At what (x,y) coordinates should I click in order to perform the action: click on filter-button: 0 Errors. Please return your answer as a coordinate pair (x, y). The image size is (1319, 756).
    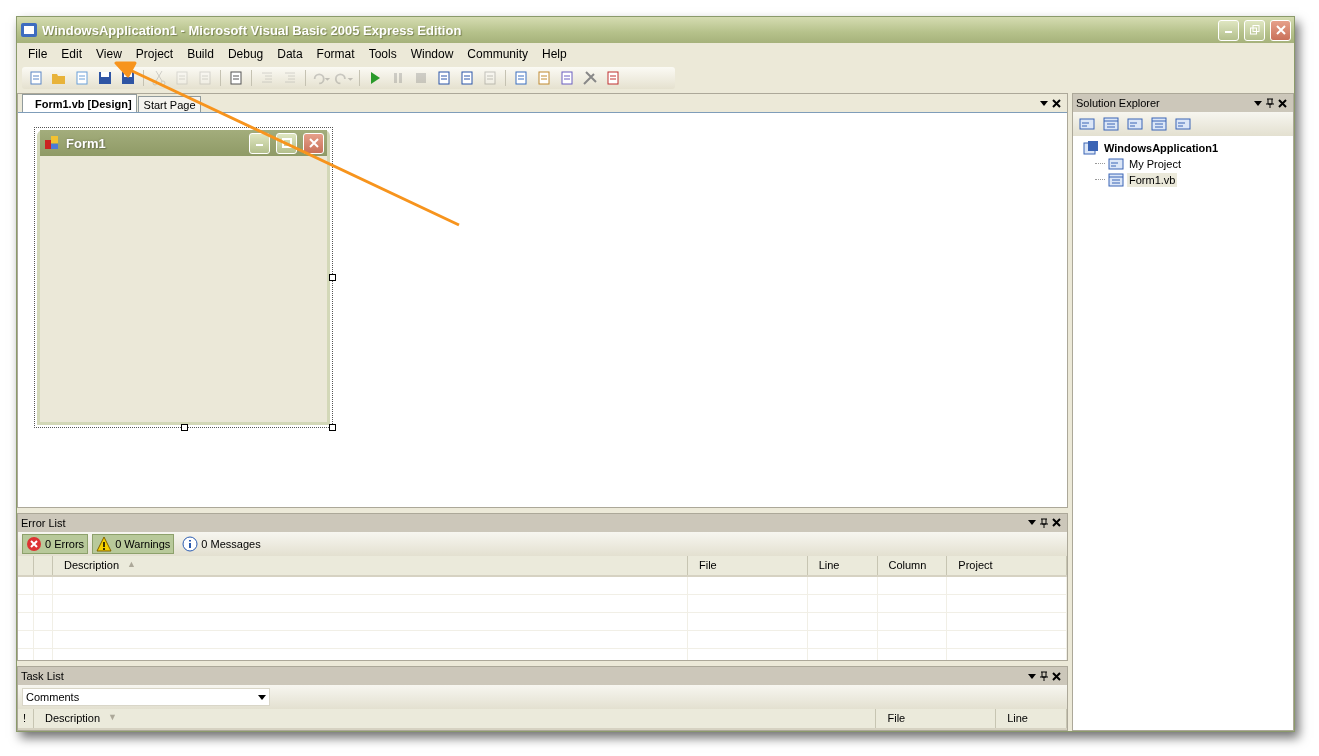
    Looking at the image, I should click on (55, 543).